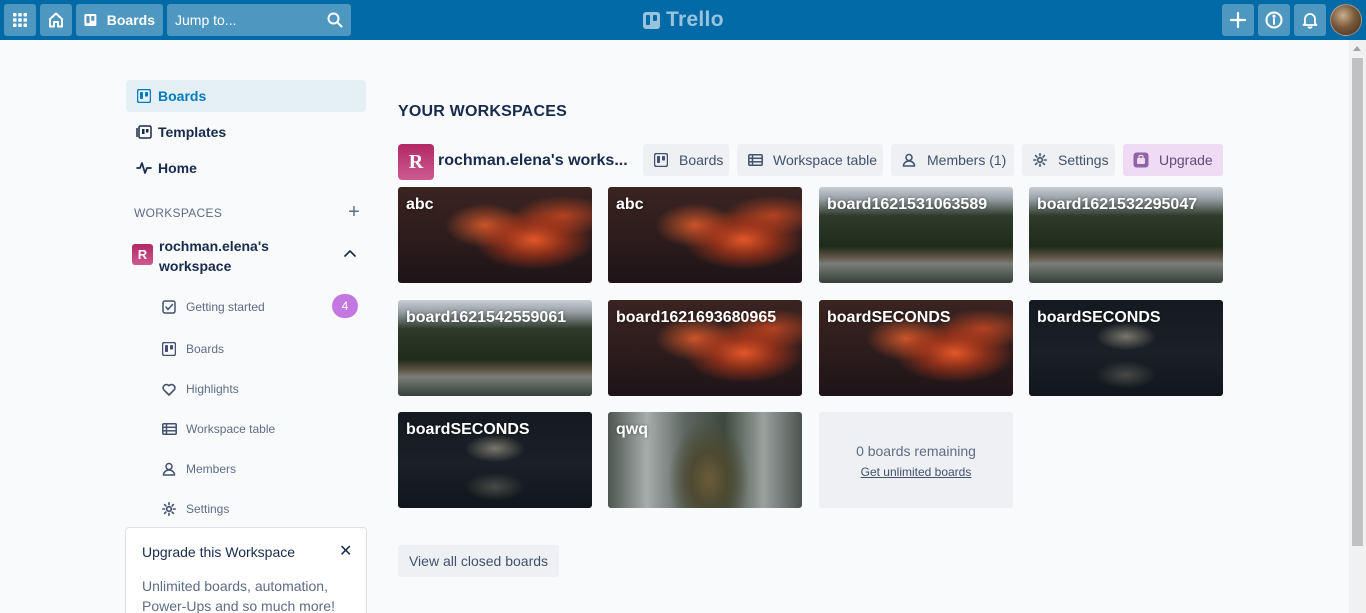  I want to click on search-icon, so click(335, 20).